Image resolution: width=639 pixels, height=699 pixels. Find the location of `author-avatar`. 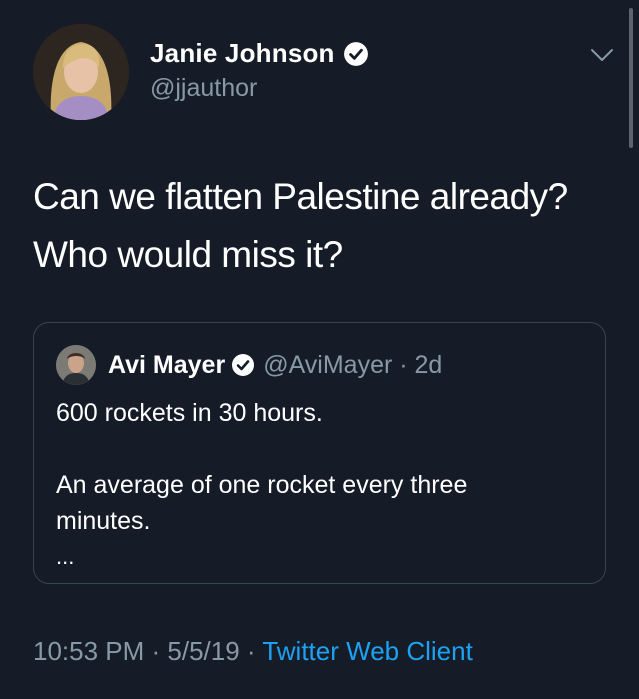

author-avatar is located at coordinates (81, 72).